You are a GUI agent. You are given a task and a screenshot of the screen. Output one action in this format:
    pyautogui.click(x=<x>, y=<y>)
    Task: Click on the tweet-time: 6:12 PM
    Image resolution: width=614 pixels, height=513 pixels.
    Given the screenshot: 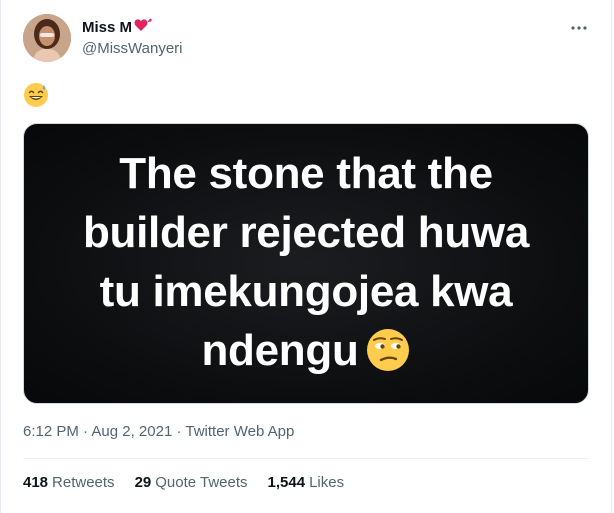 What is the action you would take?
    pyautogui.click(x=51, y=431)
    